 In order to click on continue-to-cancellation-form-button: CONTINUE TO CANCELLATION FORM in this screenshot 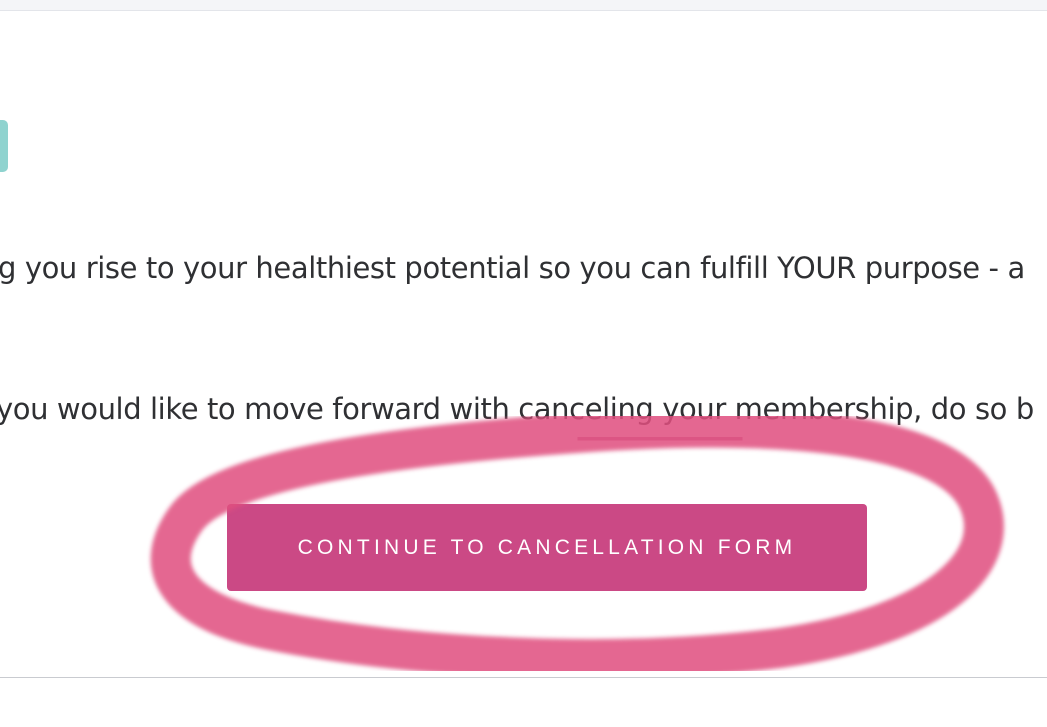, I will do `click(547, 547)`.